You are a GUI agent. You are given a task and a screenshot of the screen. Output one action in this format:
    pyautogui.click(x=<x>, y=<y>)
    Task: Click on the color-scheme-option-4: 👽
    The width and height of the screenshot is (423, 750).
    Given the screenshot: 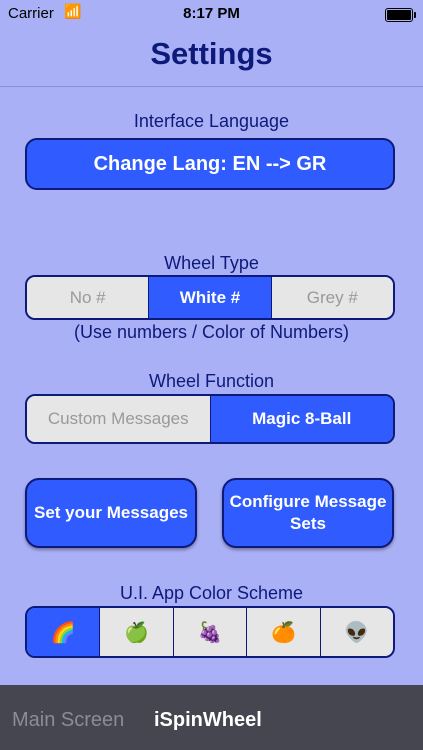 What is the action you would take?
    pyautogui.click(x=356, y=632)
    